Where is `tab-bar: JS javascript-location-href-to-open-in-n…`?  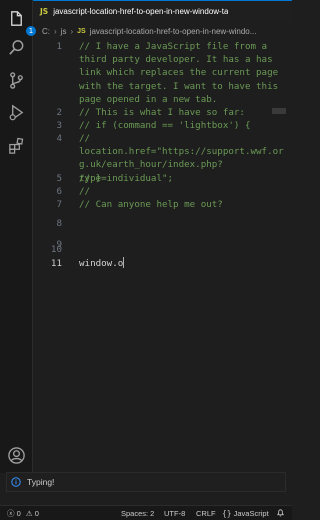
tab-bar: JS javascript-location-href-to-open-in-n… is located at coordinates (162, 11).